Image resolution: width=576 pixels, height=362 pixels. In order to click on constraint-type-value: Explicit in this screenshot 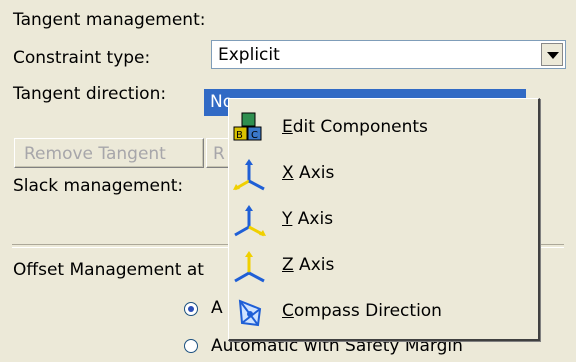, I will do `click(249, 55)`.